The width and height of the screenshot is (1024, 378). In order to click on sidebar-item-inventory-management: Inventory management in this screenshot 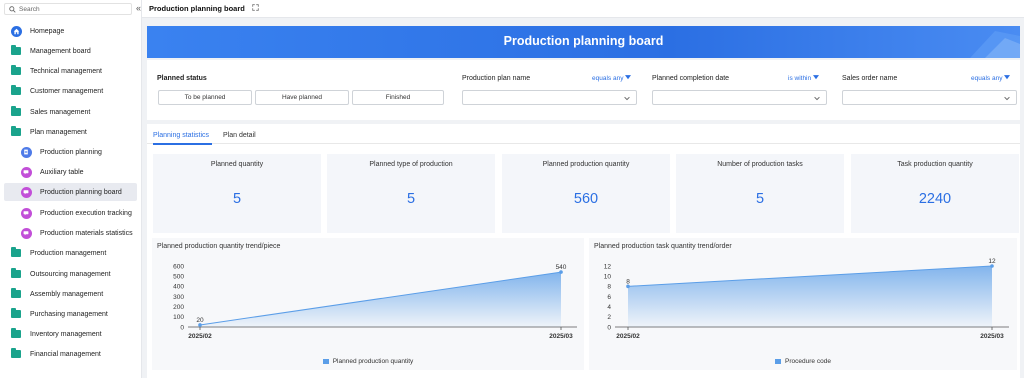, I will do `click(70, 334)`.